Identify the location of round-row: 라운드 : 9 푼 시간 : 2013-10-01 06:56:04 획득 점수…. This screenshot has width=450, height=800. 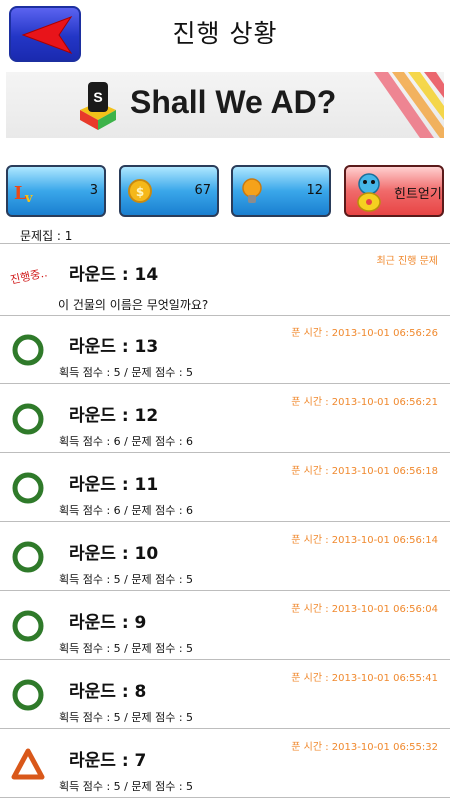
(225, 626).